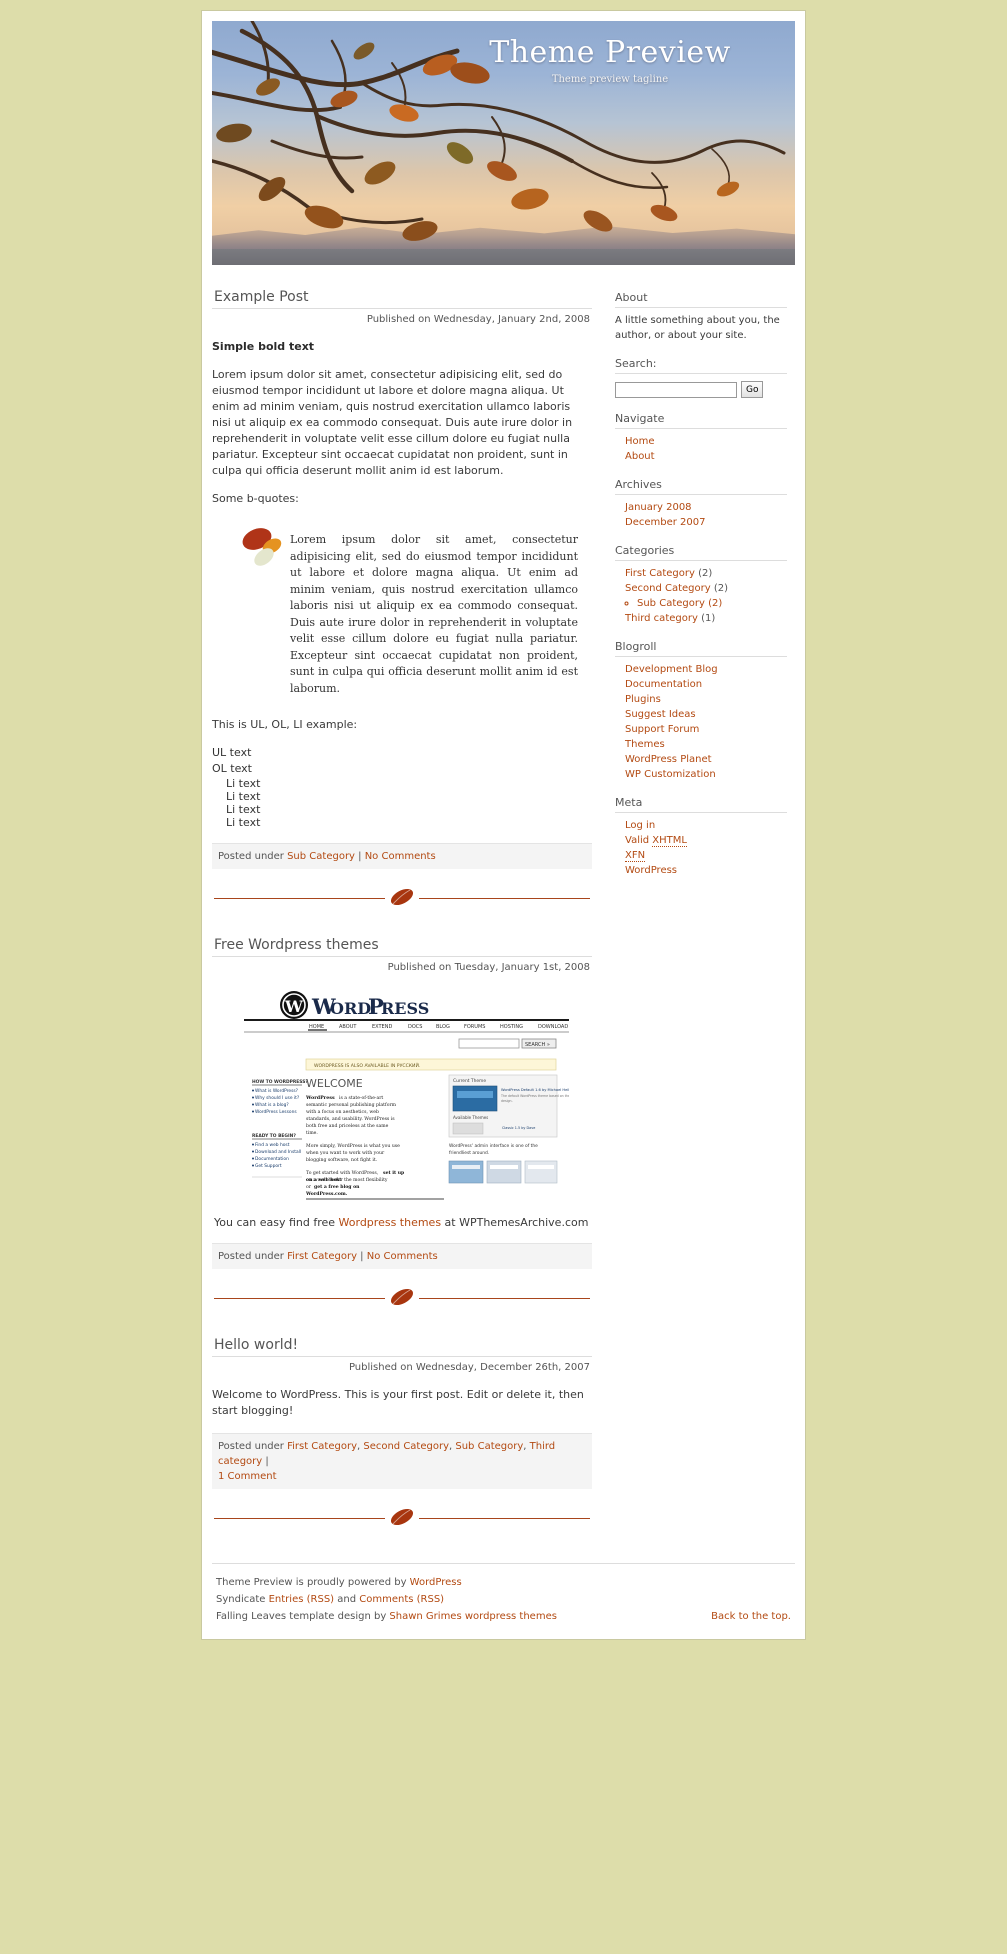 The height and width of the screenshot is (1954, 1007). Describe the element at coordinates (272, 1145) in the screenshot. I see `svg-text: Find a web host` at that location.